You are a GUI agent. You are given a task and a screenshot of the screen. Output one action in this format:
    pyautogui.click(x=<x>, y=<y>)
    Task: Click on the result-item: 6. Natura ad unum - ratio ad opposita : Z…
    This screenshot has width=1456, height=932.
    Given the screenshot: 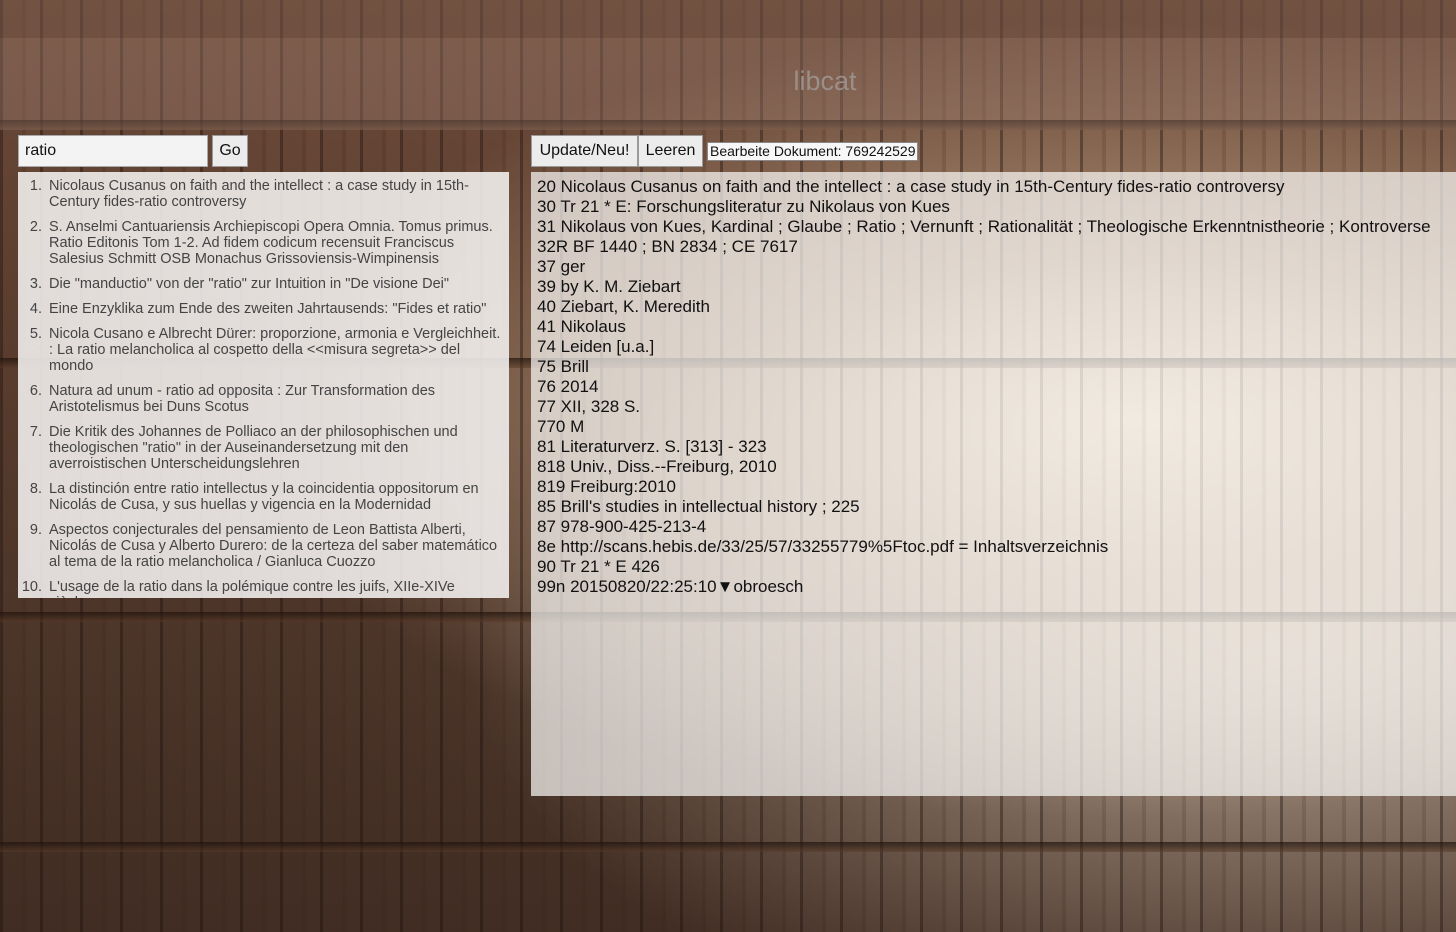 What is the action you would take?
    pyautogui.click(x=260, y=399)
    